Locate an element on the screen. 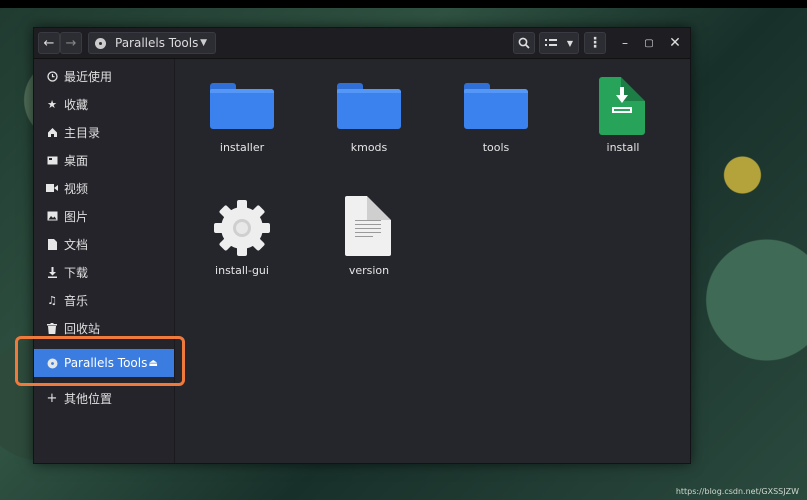 The height and width of the screenshot is (500, 807). file-label: tools is located at coordinates (496, 147).